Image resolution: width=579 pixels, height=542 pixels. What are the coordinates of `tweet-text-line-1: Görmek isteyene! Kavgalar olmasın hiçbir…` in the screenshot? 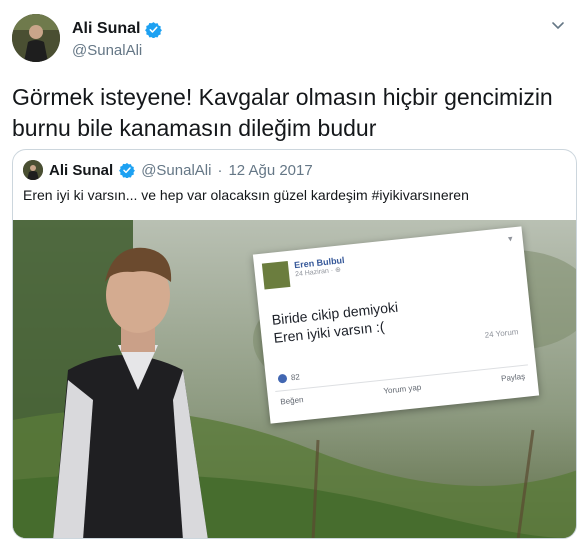 It's located at (282, 97).